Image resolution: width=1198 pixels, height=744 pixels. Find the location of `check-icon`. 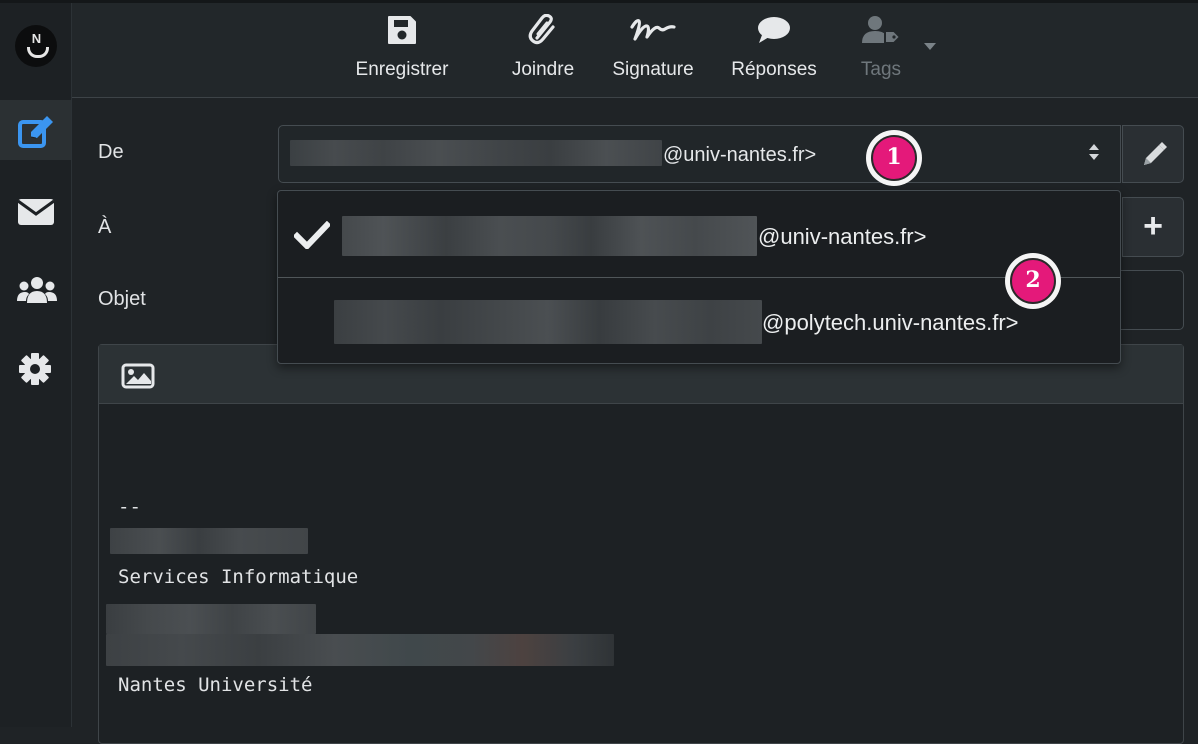

check-icon is located at coordinates (312, 235).